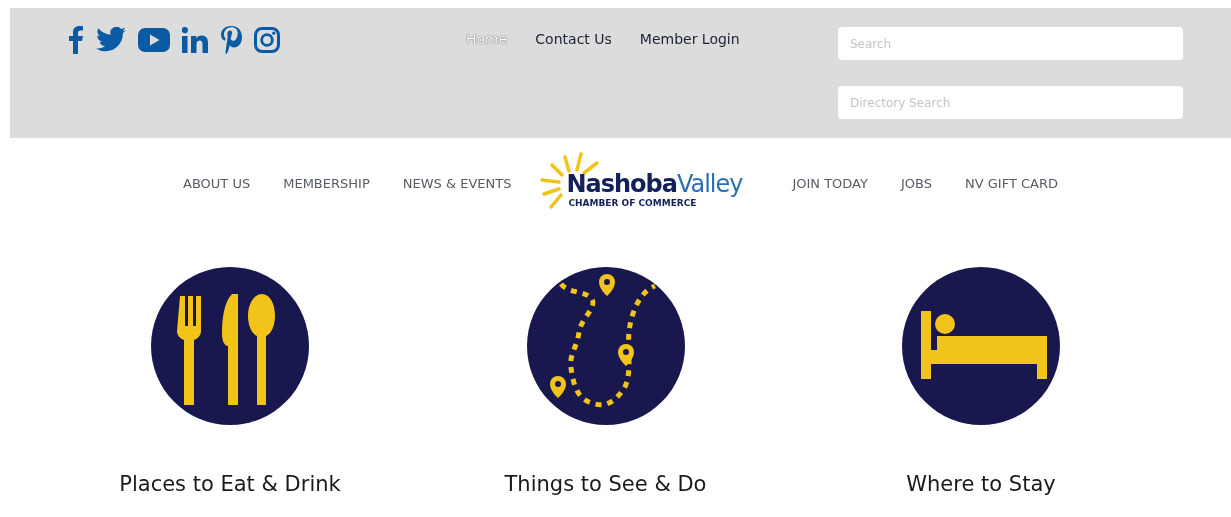 The image size is (1231, 517). What do you see at coordinates (830, 183) in the screenshot?
I see `nav-link: JOIN TODAY` at bounding box center [830, 183].